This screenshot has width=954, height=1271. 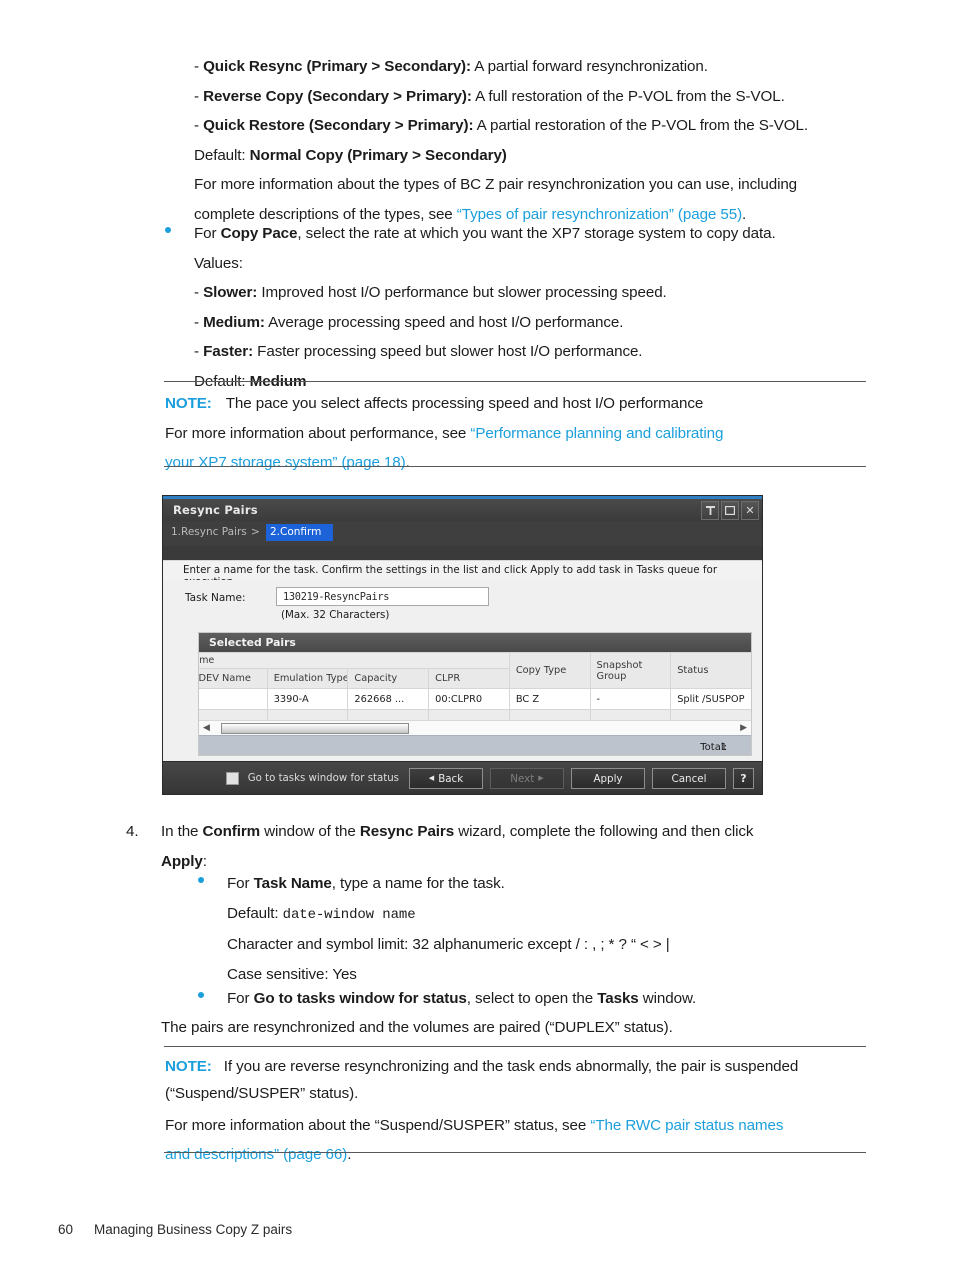 I want to click on gt-mid: , select to open the, so click(x=532, y=998).